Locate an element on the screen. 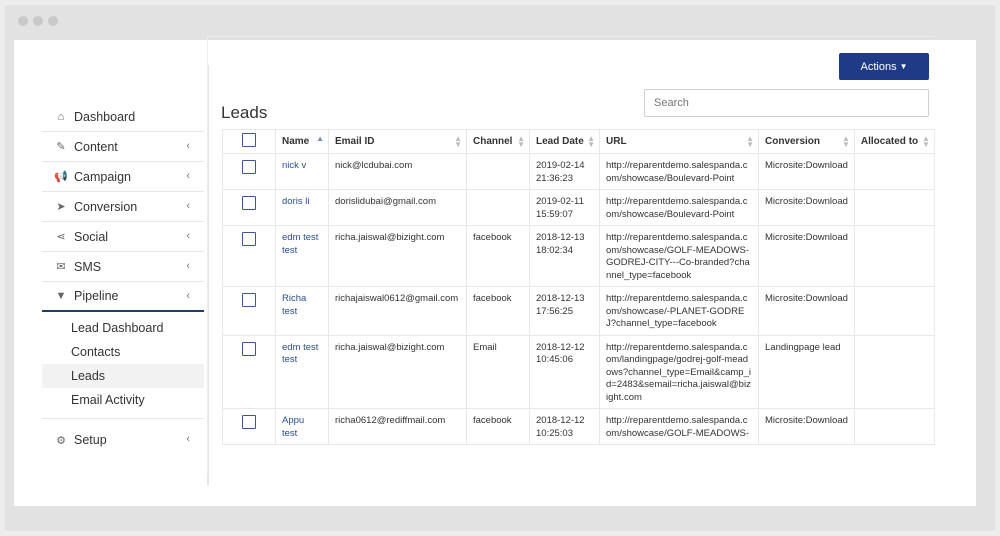  share-icon: ⋖ is located at coordinates (61, 237).